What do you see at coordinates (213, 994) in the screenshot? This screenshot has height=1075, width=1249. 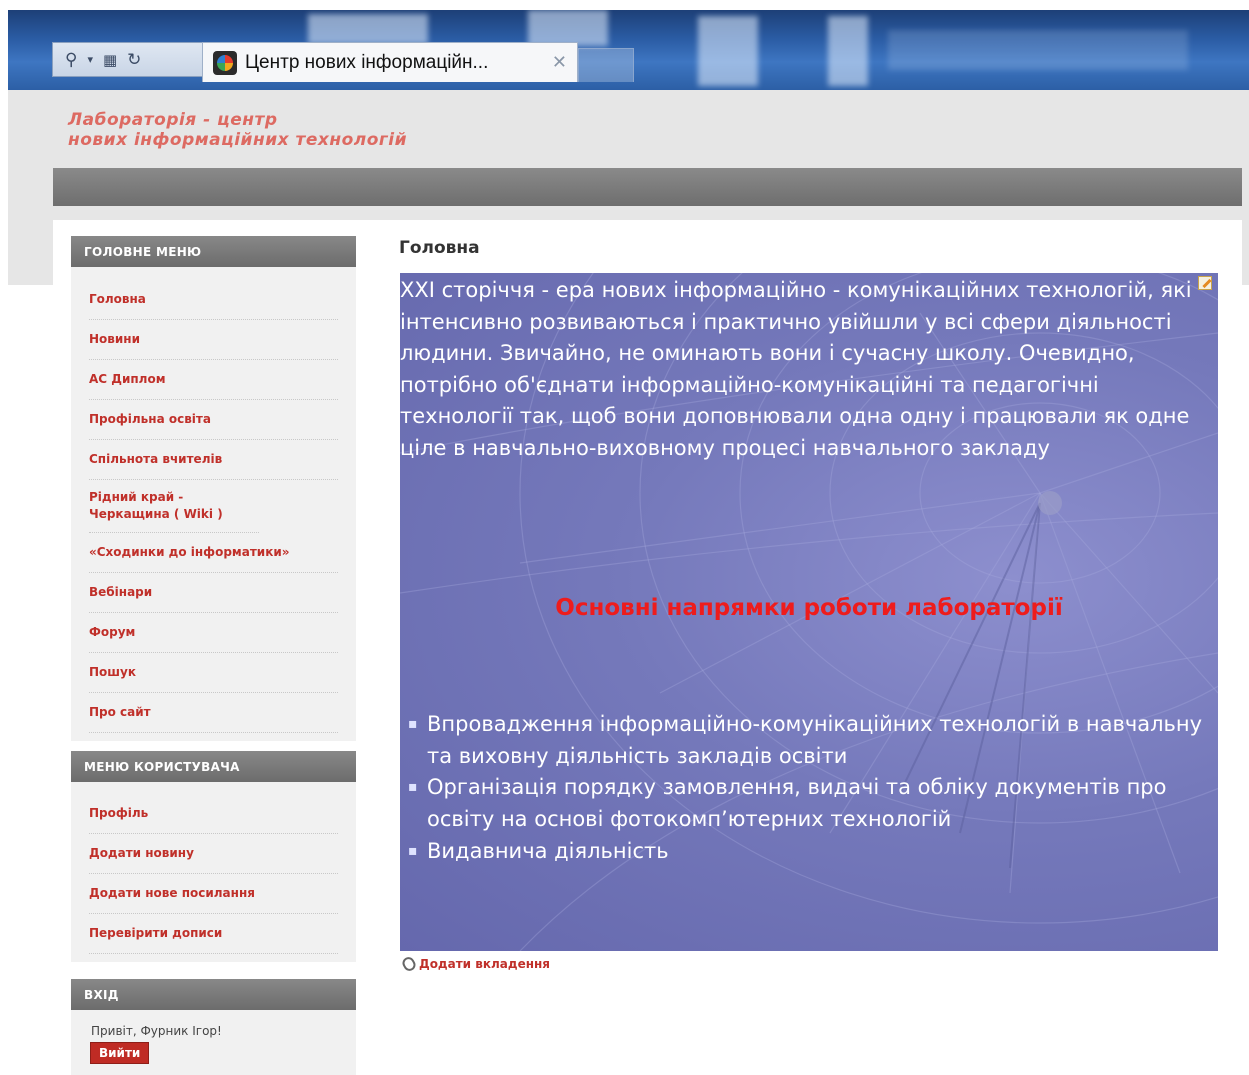 I see `login-title: ВХІД` at bounding box center [213, 994].